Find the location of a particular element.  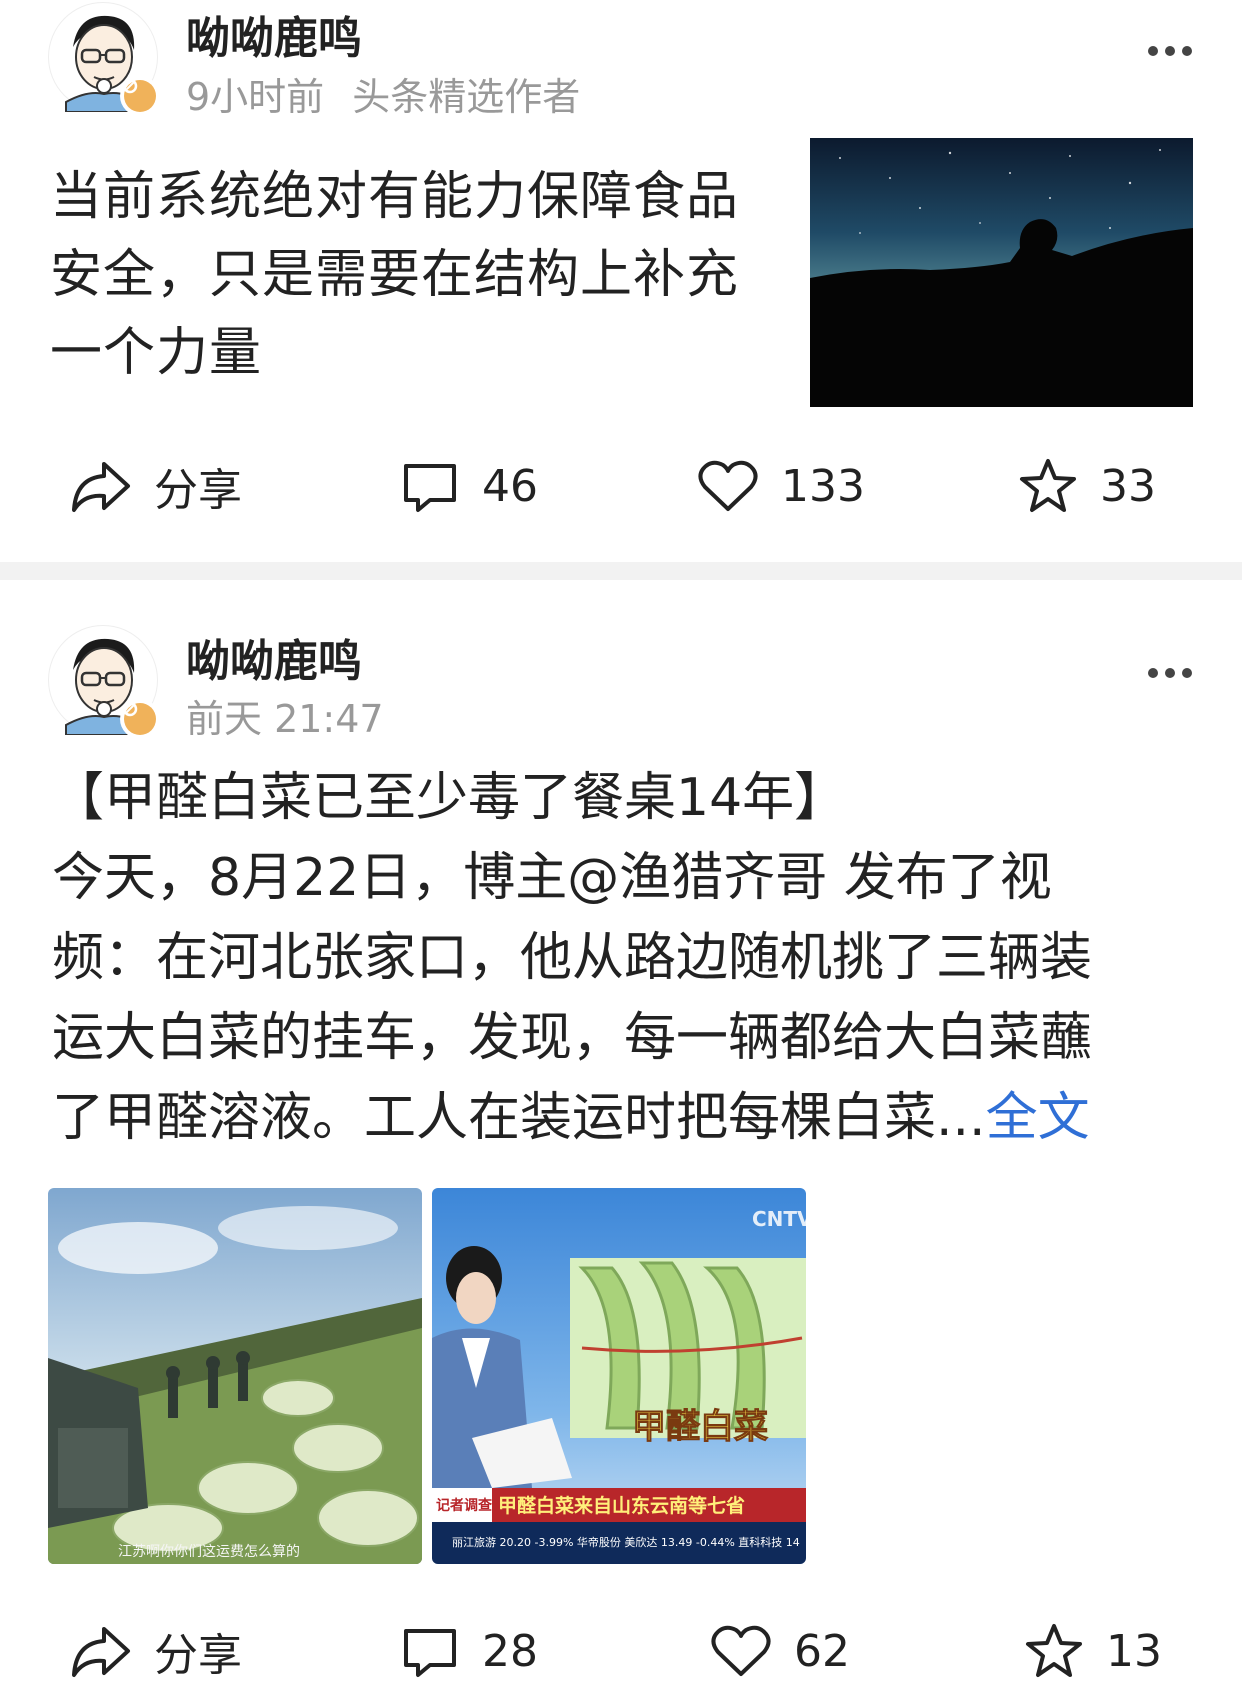

like-count: 62 is located at coordinates (822, 1651).